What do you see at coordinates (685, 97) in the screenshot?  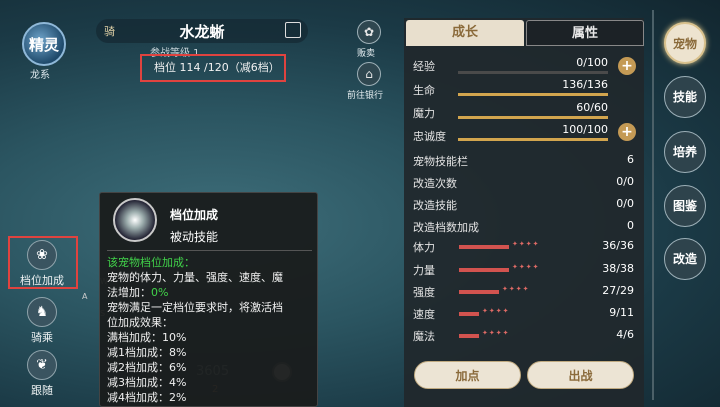 I see `nav-skills: 技能` at bounding box center [685, 97].